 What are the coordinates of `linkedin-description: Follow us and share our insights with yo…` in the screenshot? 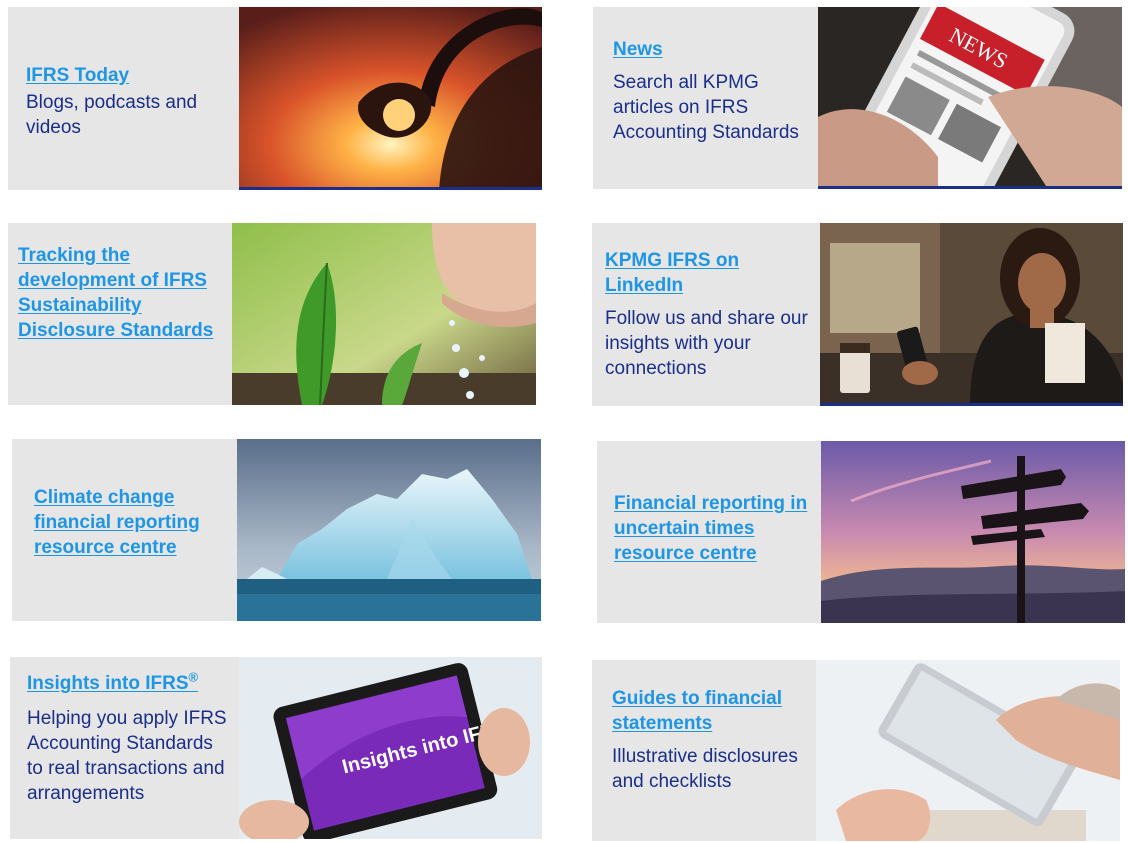 It's located at (706, 343).